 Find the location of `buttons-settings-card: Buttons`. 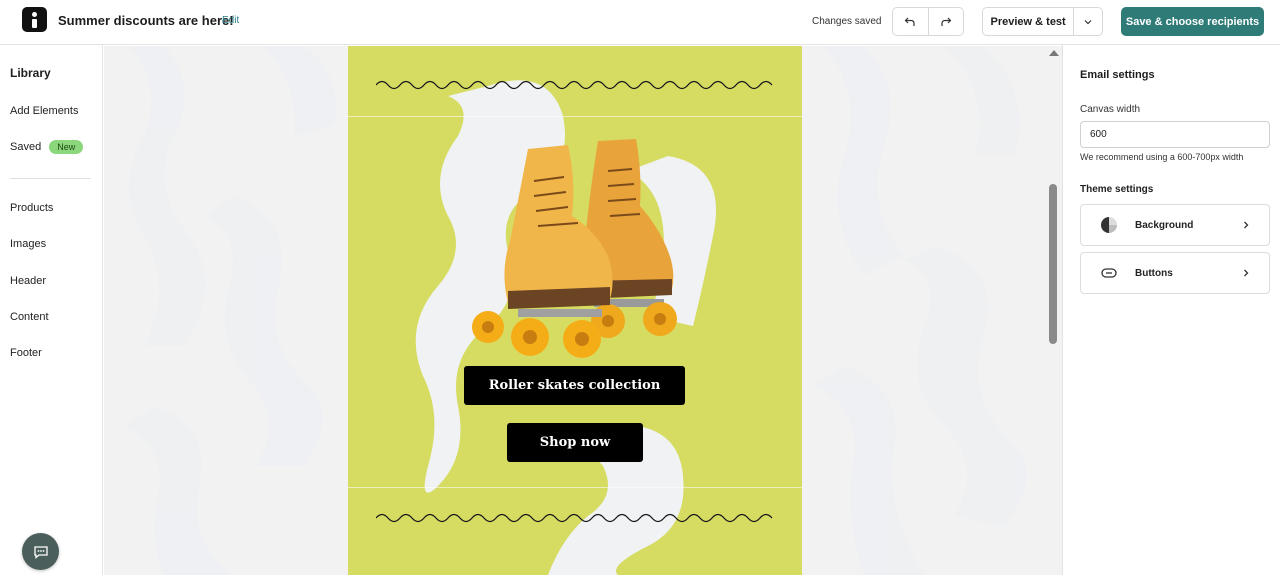

buttons-settings-card: Buttons is located at coordinates (1175, 273).